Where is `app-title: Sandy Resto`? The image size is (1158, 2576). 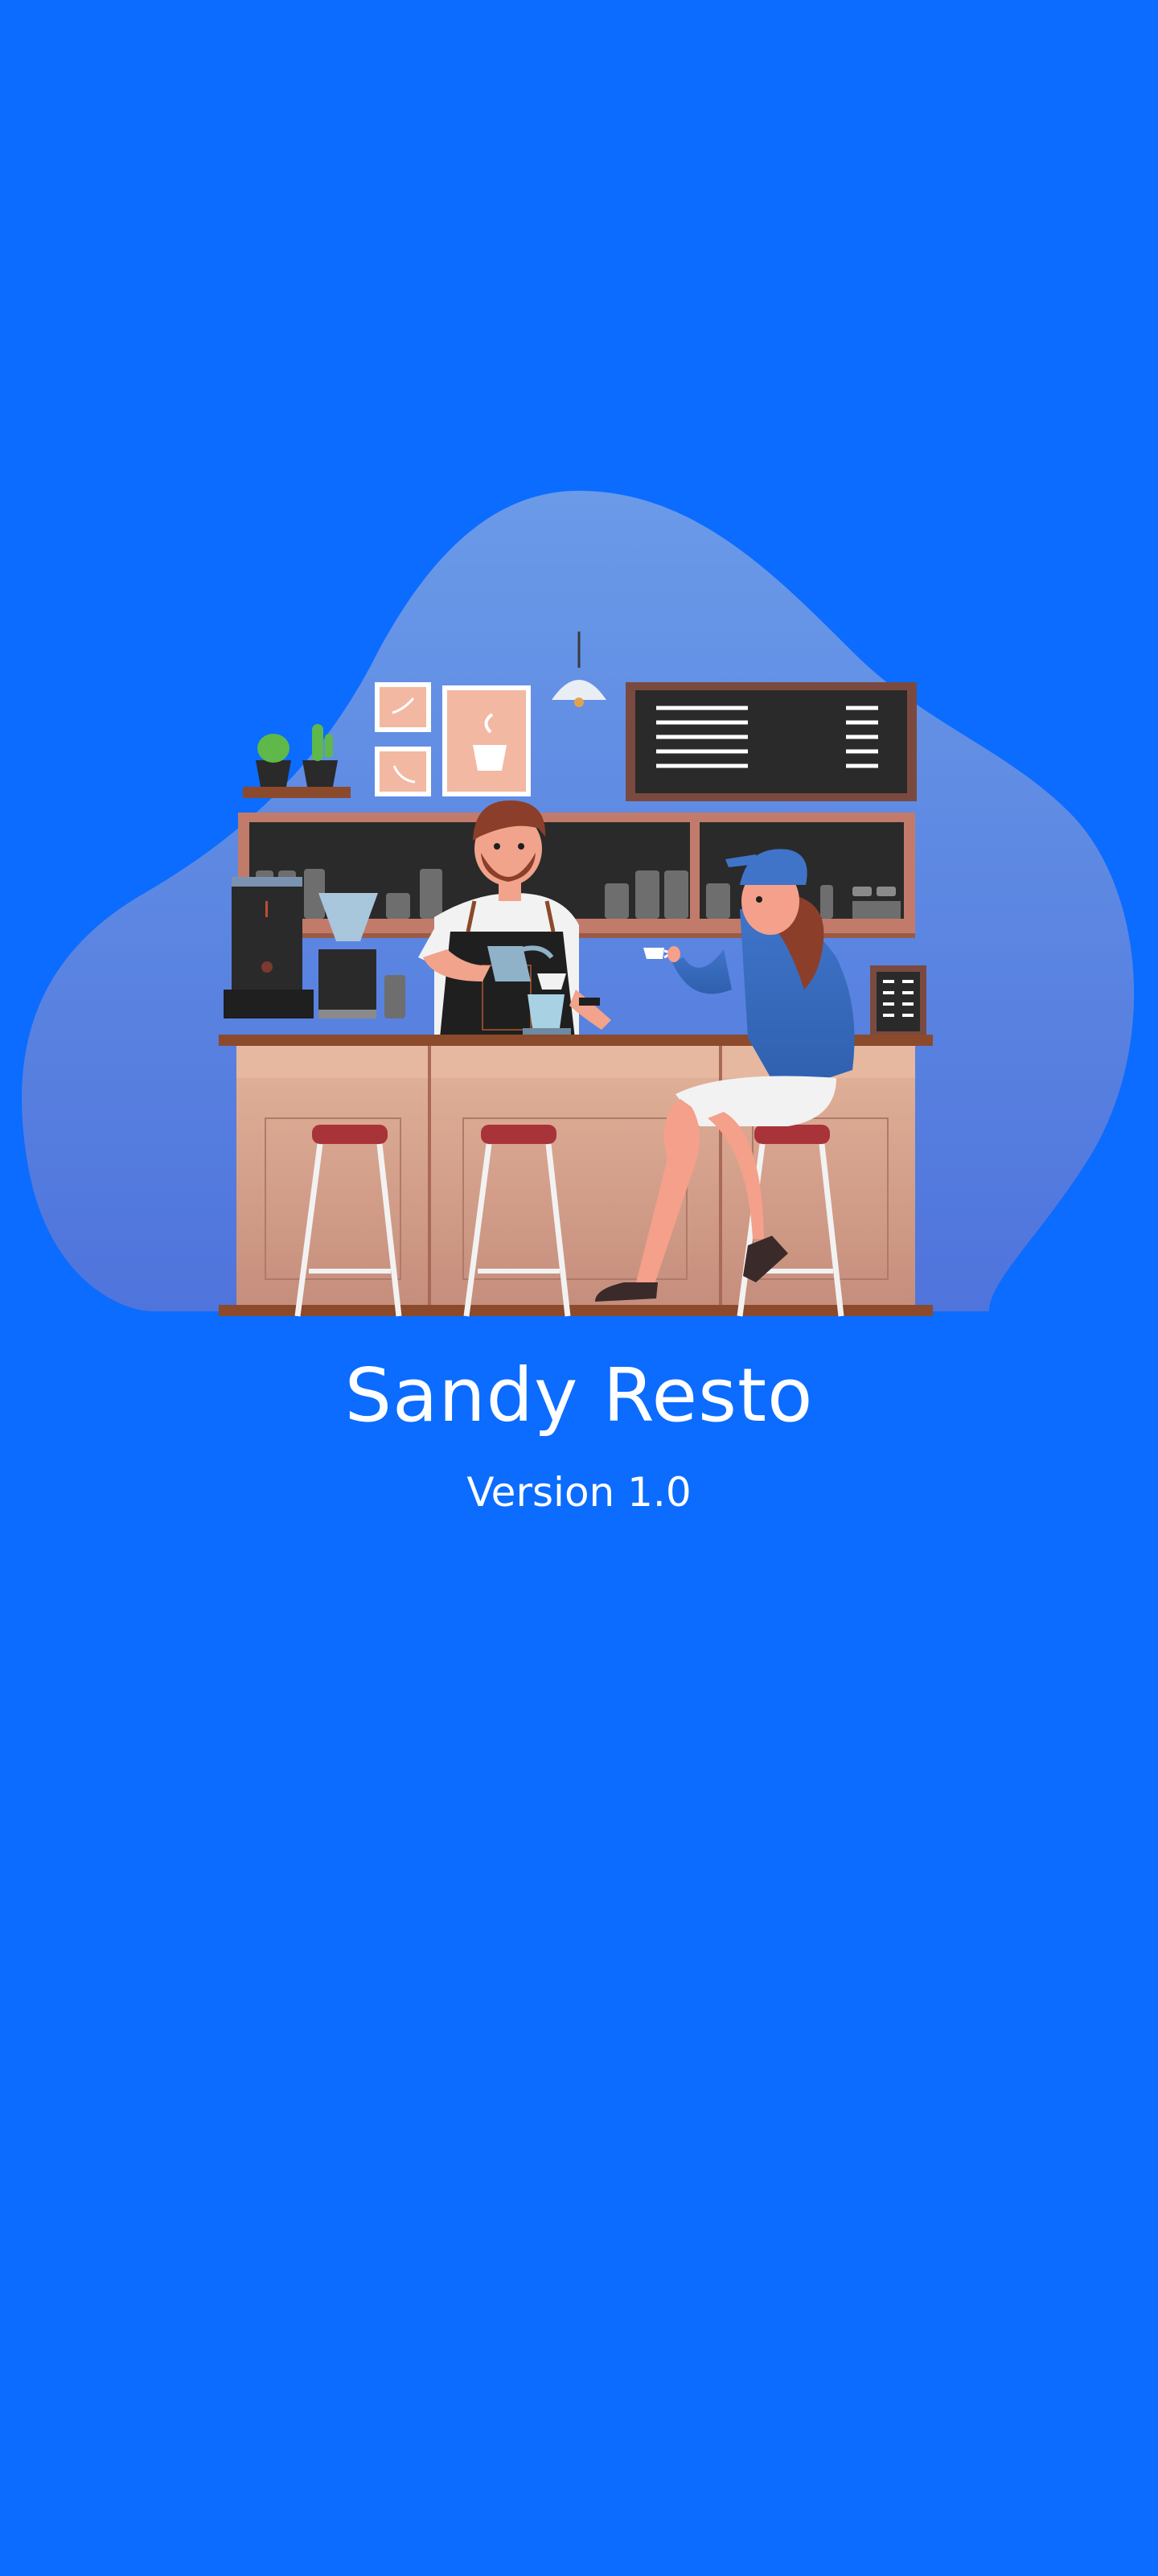
app-title: Sandy Resto is located at coordinates (579, 1395).